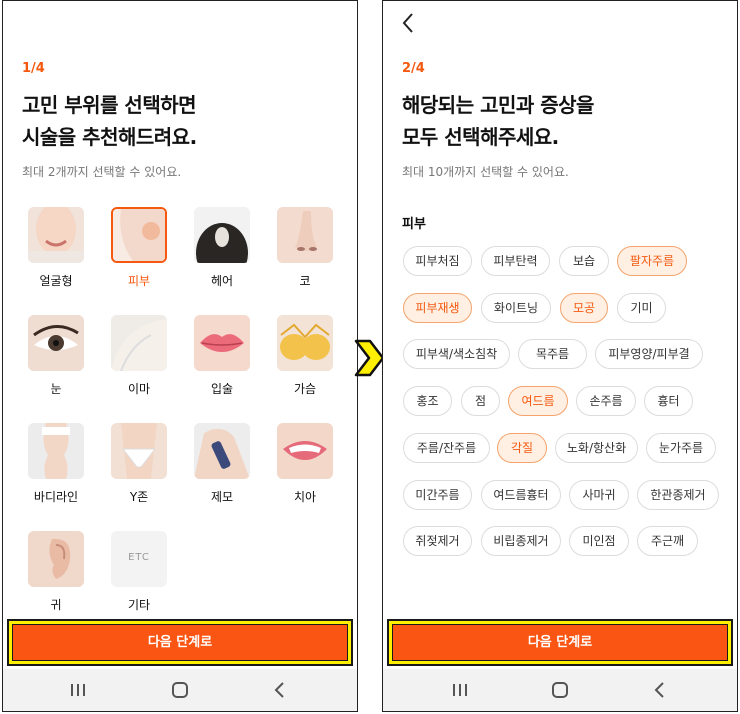 The width and height of the screenshot is (740, 714). I want to click on area-eyes: 눈, so click(56, 356).